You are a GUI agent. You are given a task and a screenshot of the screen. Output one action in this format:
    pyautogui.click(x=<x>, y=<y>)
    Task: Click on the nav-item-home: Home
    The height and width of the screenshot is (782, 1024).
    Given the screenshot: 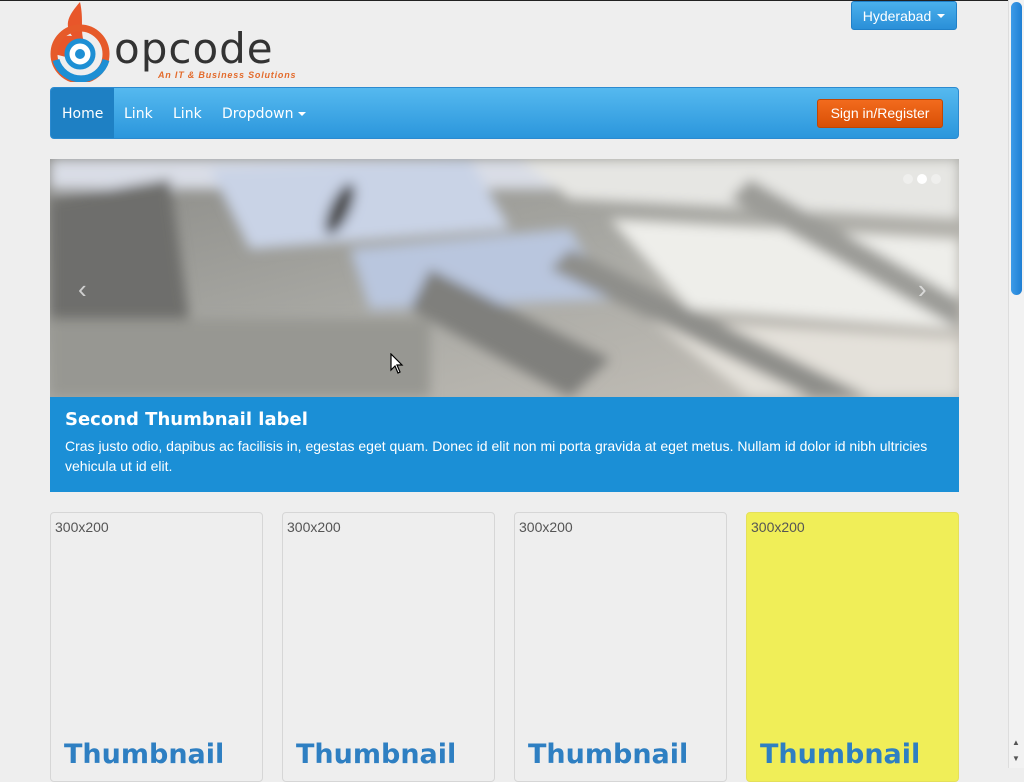 What is the action you would take?
    pyautogui.click(x=83, y=113)
    